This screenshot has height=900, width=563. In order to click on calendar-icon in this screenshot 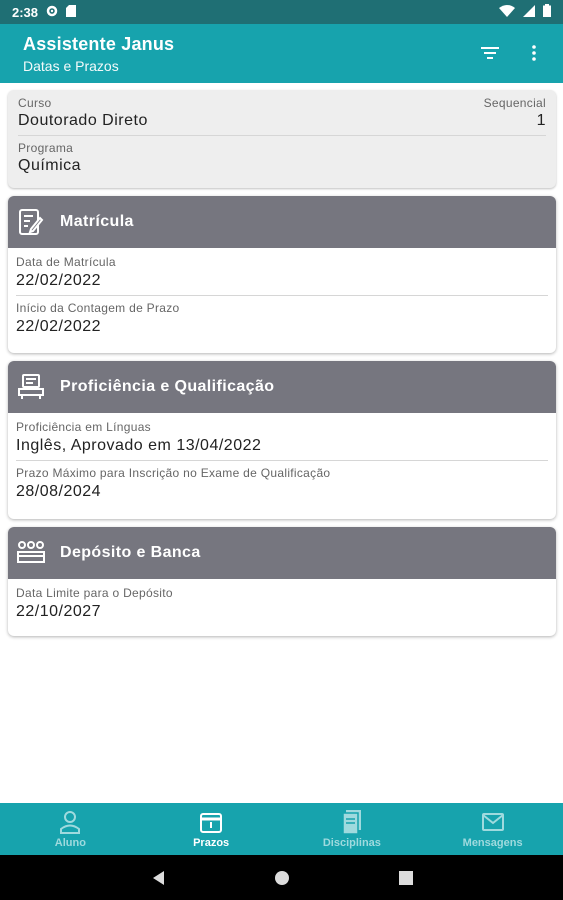, I will do `click(211, 822)`.